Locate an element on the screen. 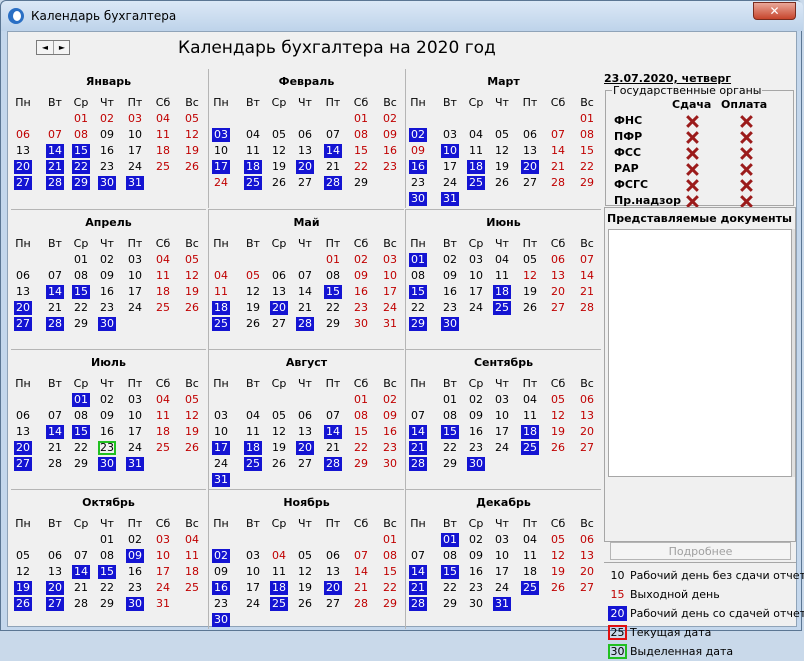  documents-list is located at coordinates (700, 353).